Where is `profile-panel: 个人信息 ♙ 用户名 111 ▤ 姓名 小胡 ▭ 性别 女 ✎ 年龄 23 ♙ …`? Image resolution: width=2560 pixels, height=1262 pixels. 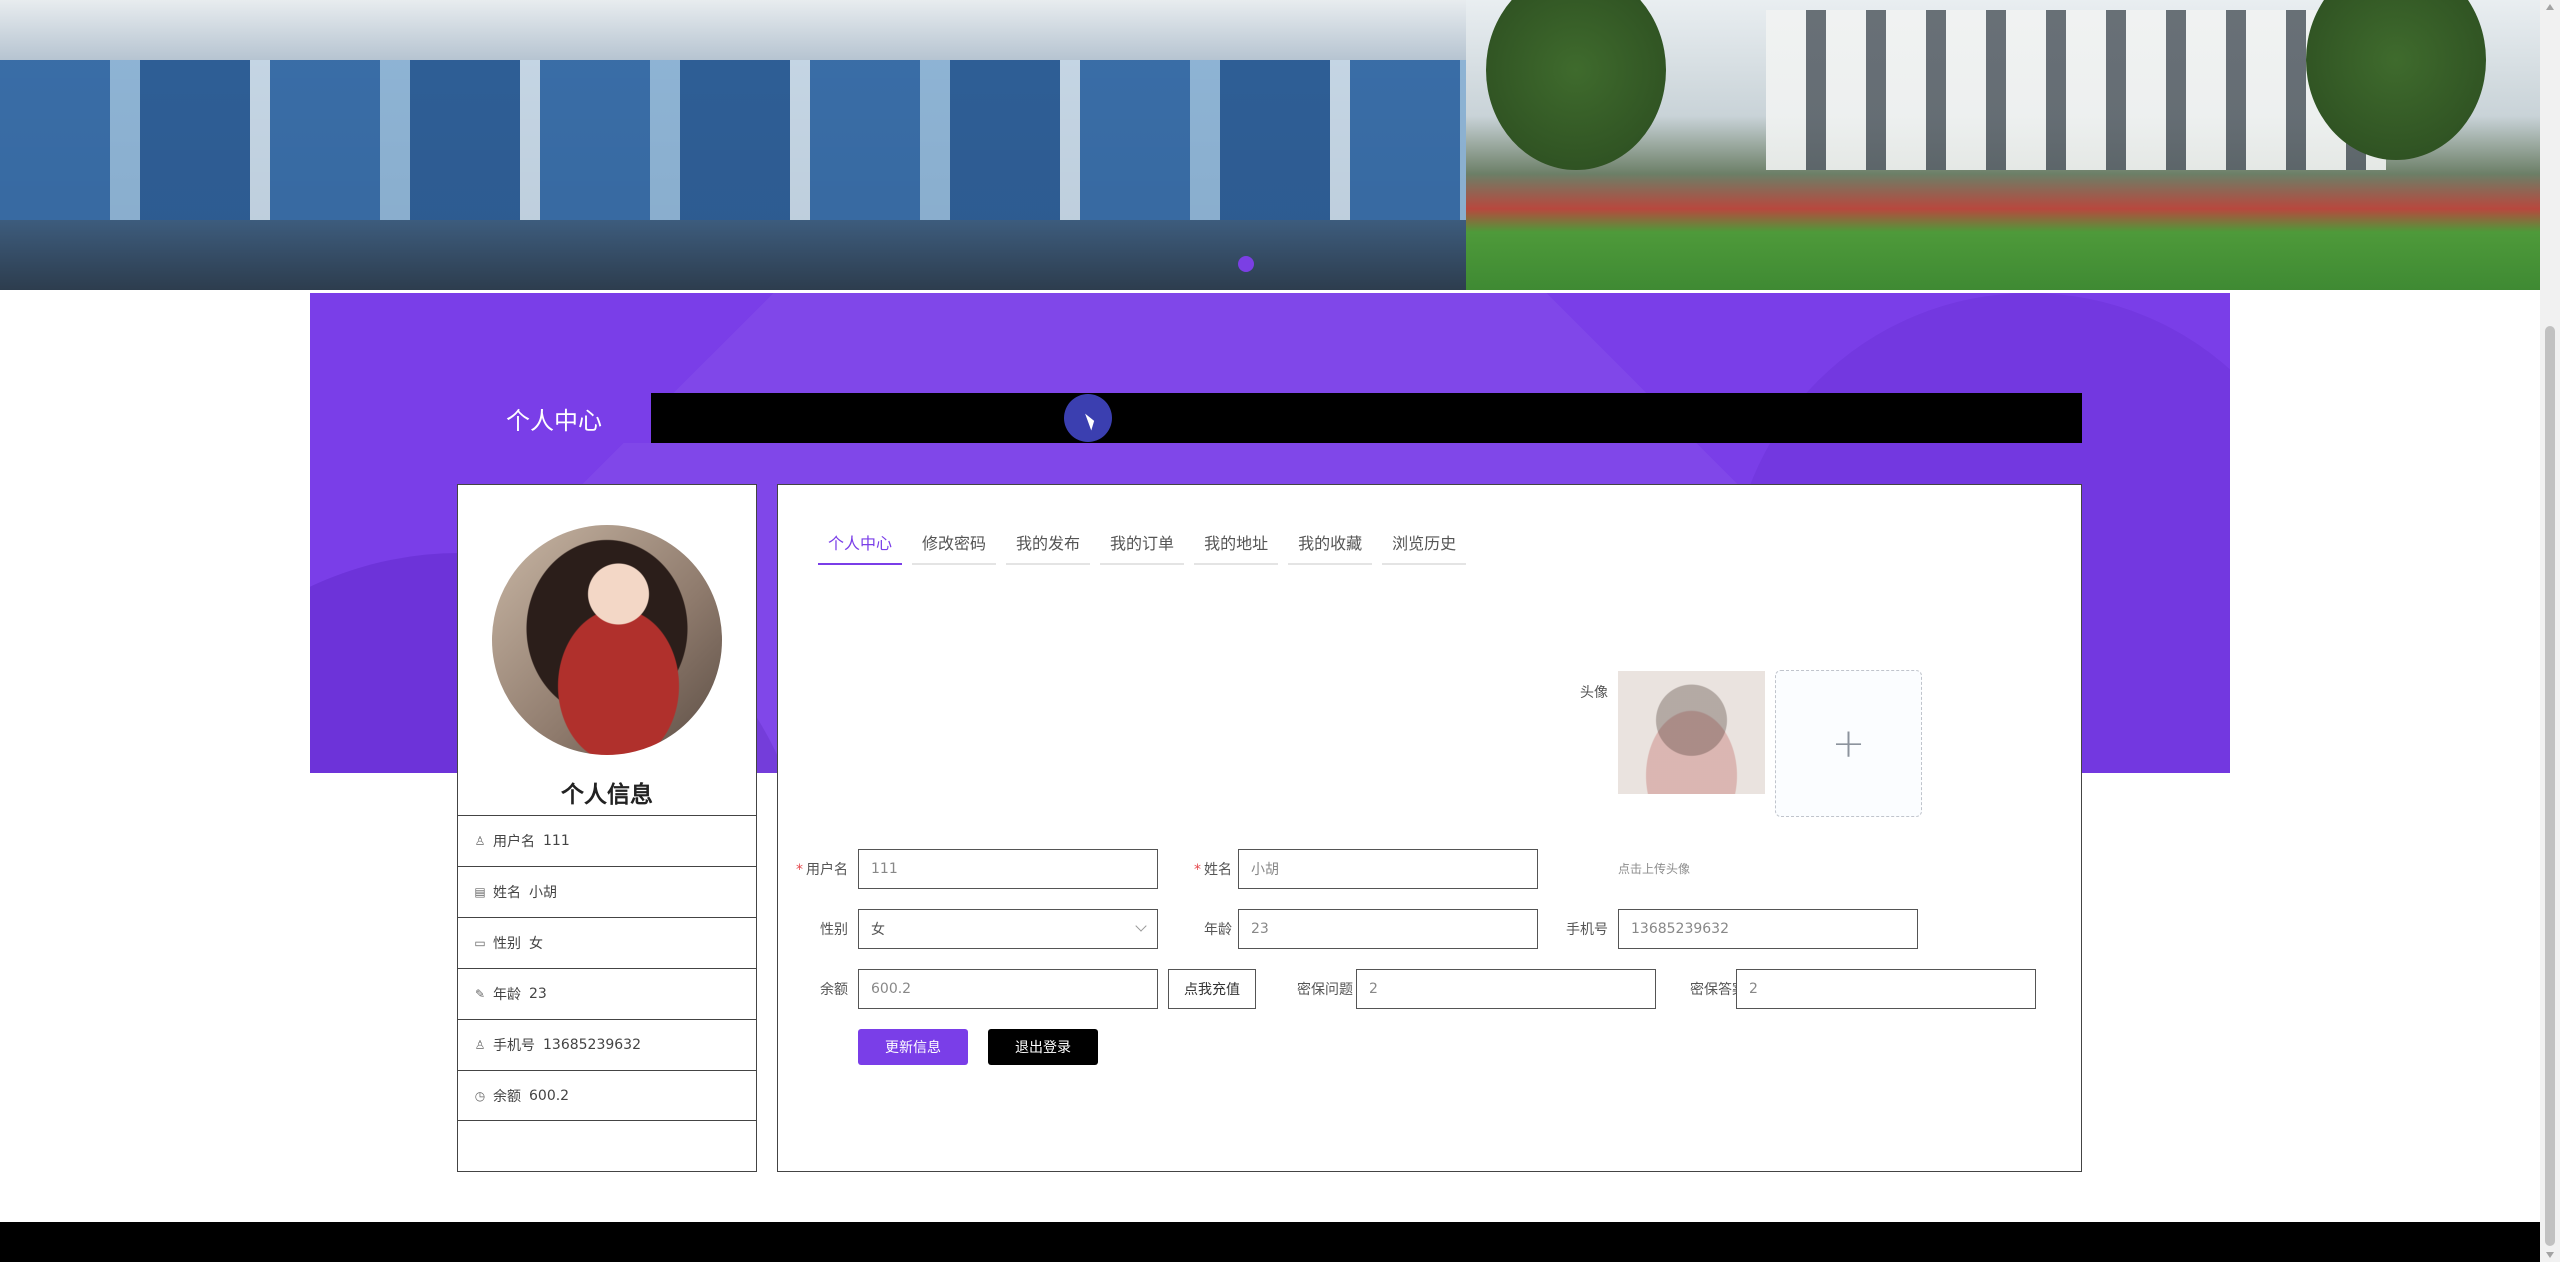
profile-panel: 个人信息 ♙ 用户名 111 ▤ 姓名 小胡 ▭ 性别 女 ✎ 年龄 23 ♙ … is located at coordinates (607, 828).